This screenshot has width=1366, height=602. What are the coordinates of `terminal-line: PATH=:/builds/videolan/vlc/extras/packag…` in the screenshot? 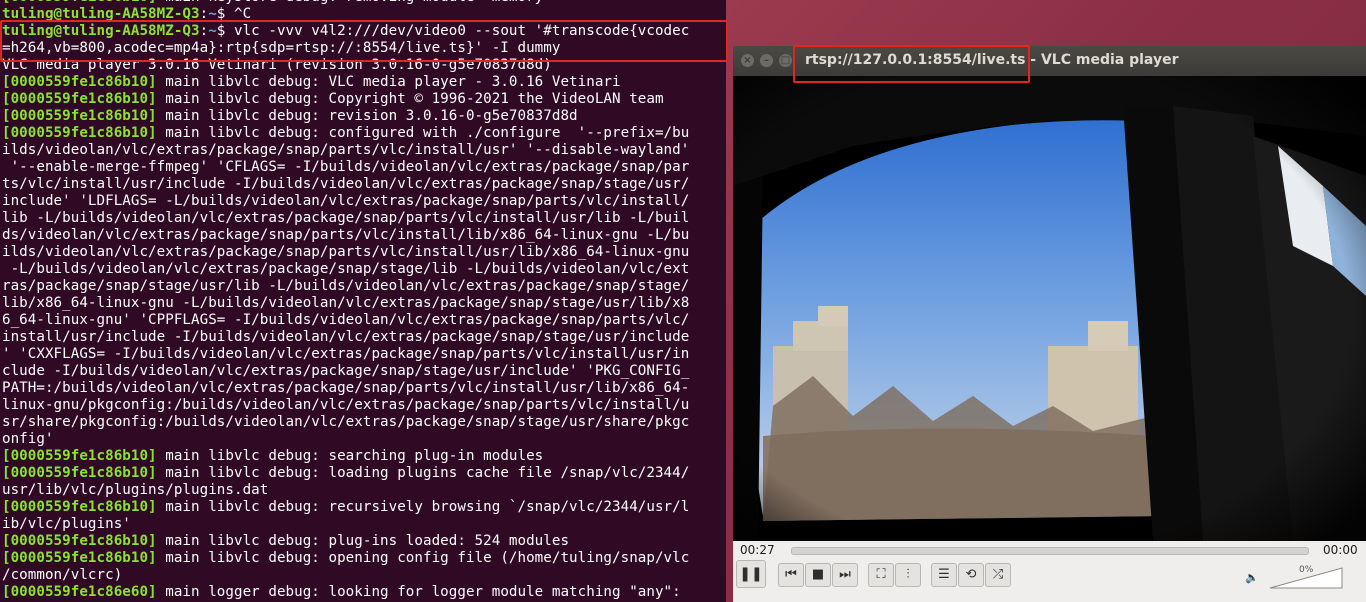 It's located at (363, 388).